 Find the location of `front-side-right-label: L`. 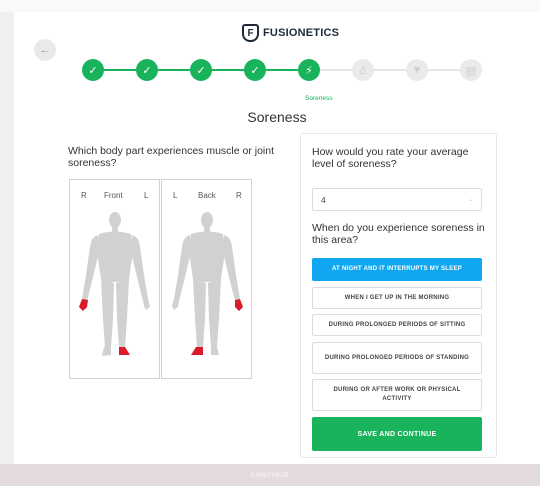

front-side-right-label: L is located at coordinates (146, 195).